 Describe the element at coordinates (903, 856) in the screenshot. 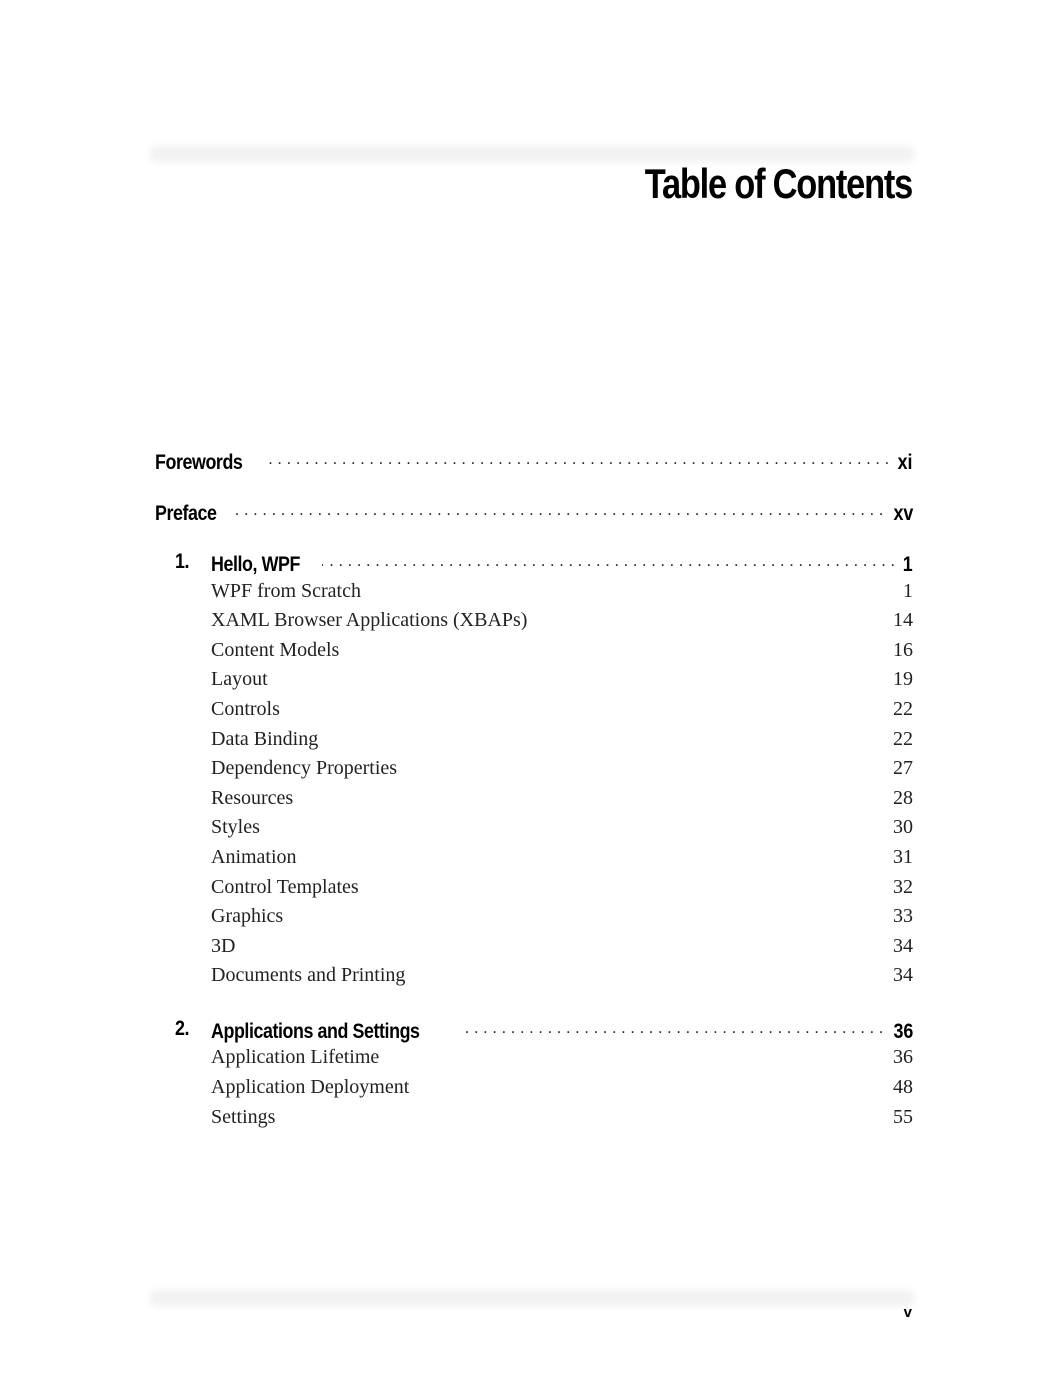

I see `section-page: 31` at that location.